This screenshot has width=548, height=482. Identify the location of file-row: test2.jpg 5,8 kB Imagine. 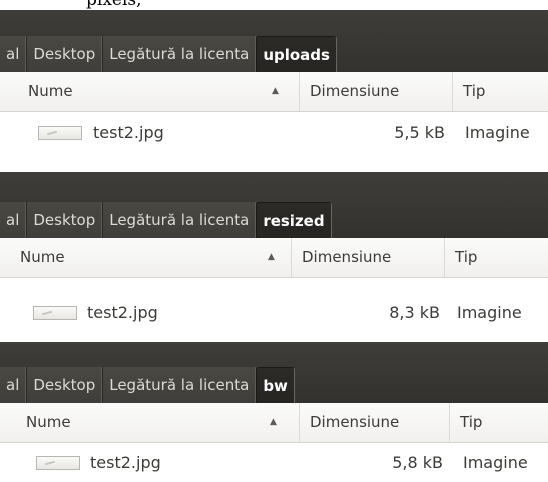
(274, 462).